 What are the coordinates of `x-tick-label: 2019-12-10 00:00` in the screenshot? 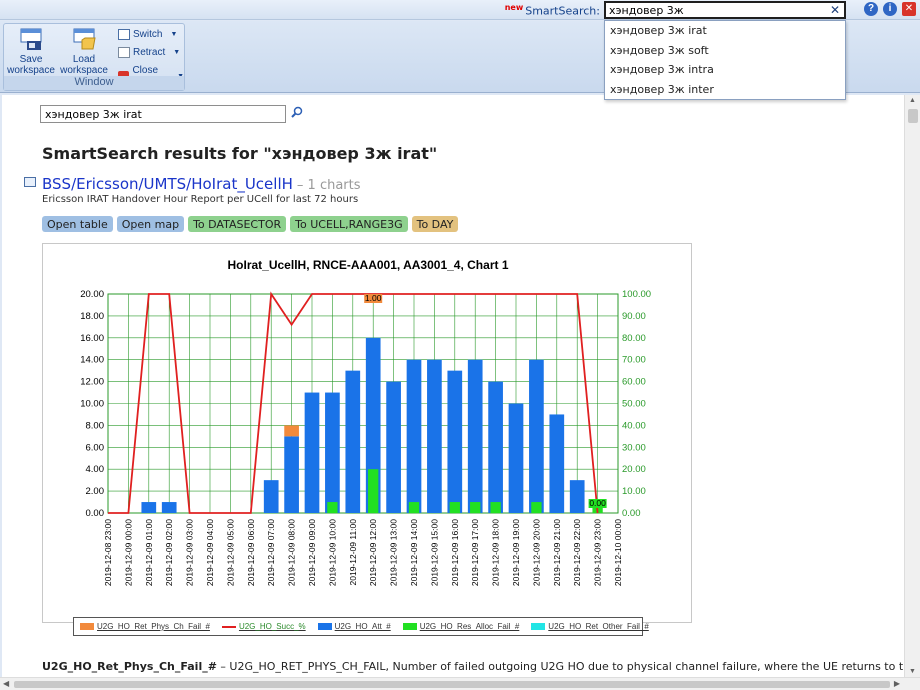 It's located at (618, 552).